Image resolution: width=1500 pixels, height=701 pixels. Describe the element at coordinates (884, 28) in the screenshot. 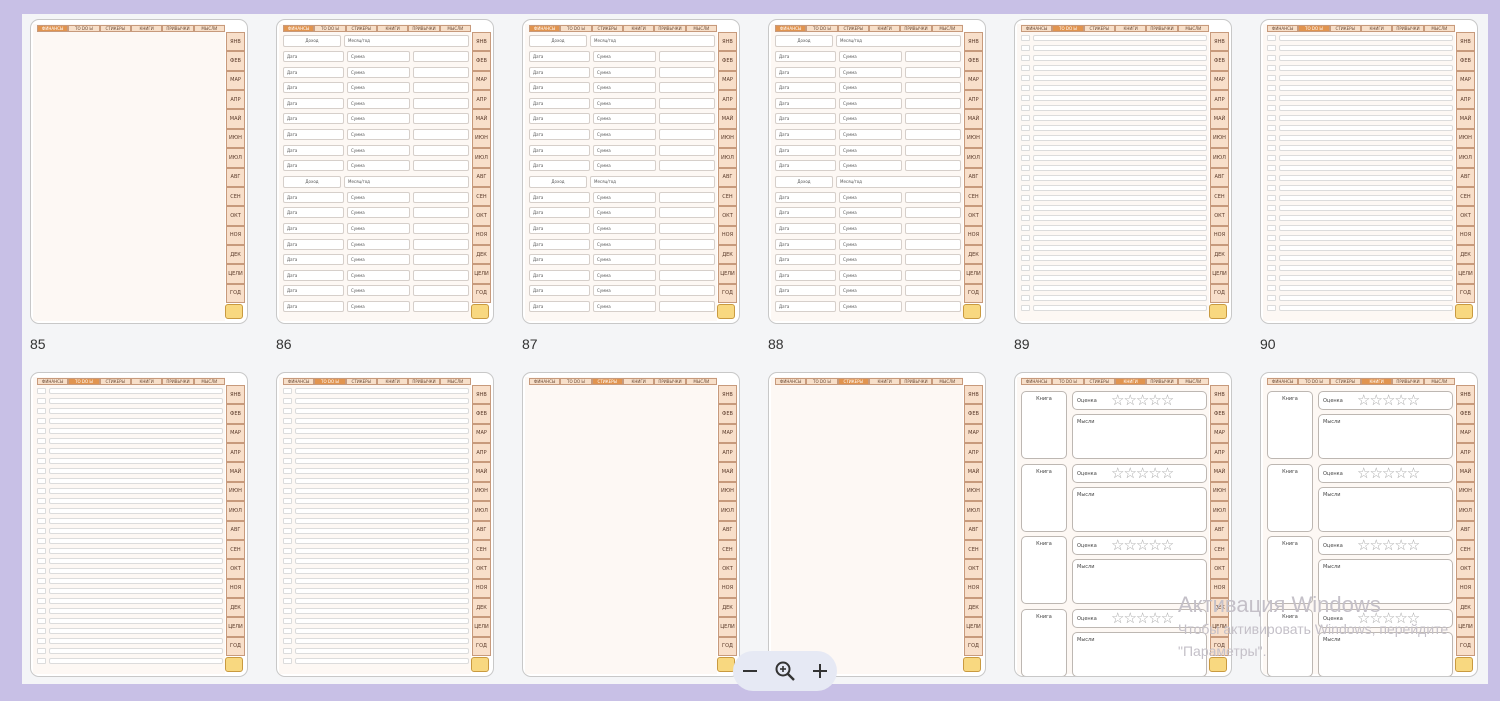

I see `section-tab: КНИГИ` at that location.